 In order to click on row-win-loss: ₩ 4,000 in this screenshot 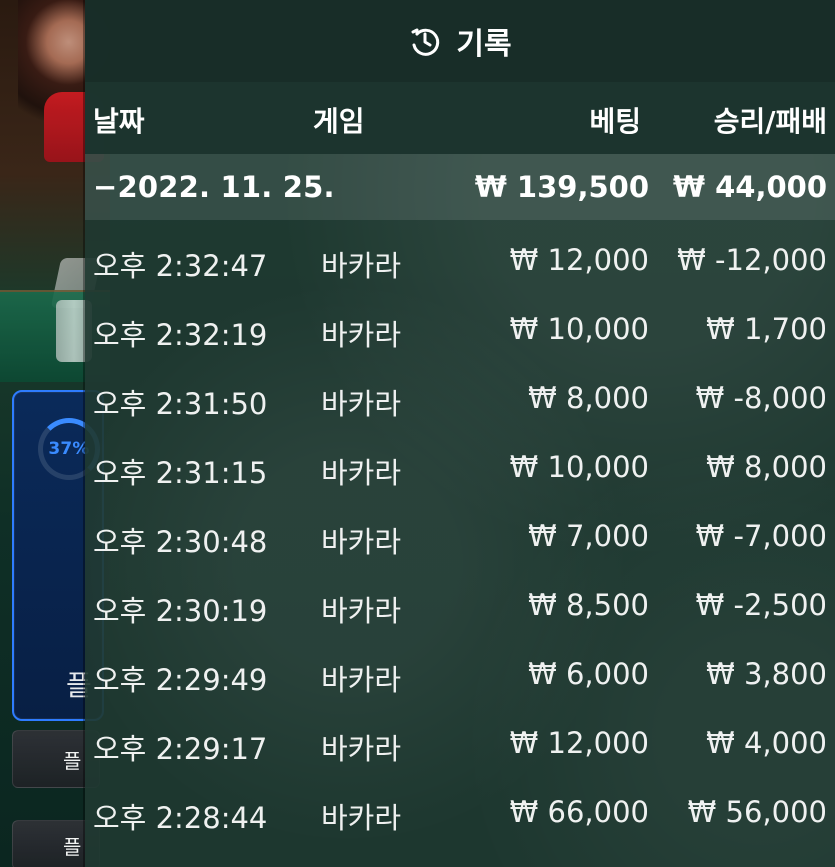, I will do `click(766, 743)`.